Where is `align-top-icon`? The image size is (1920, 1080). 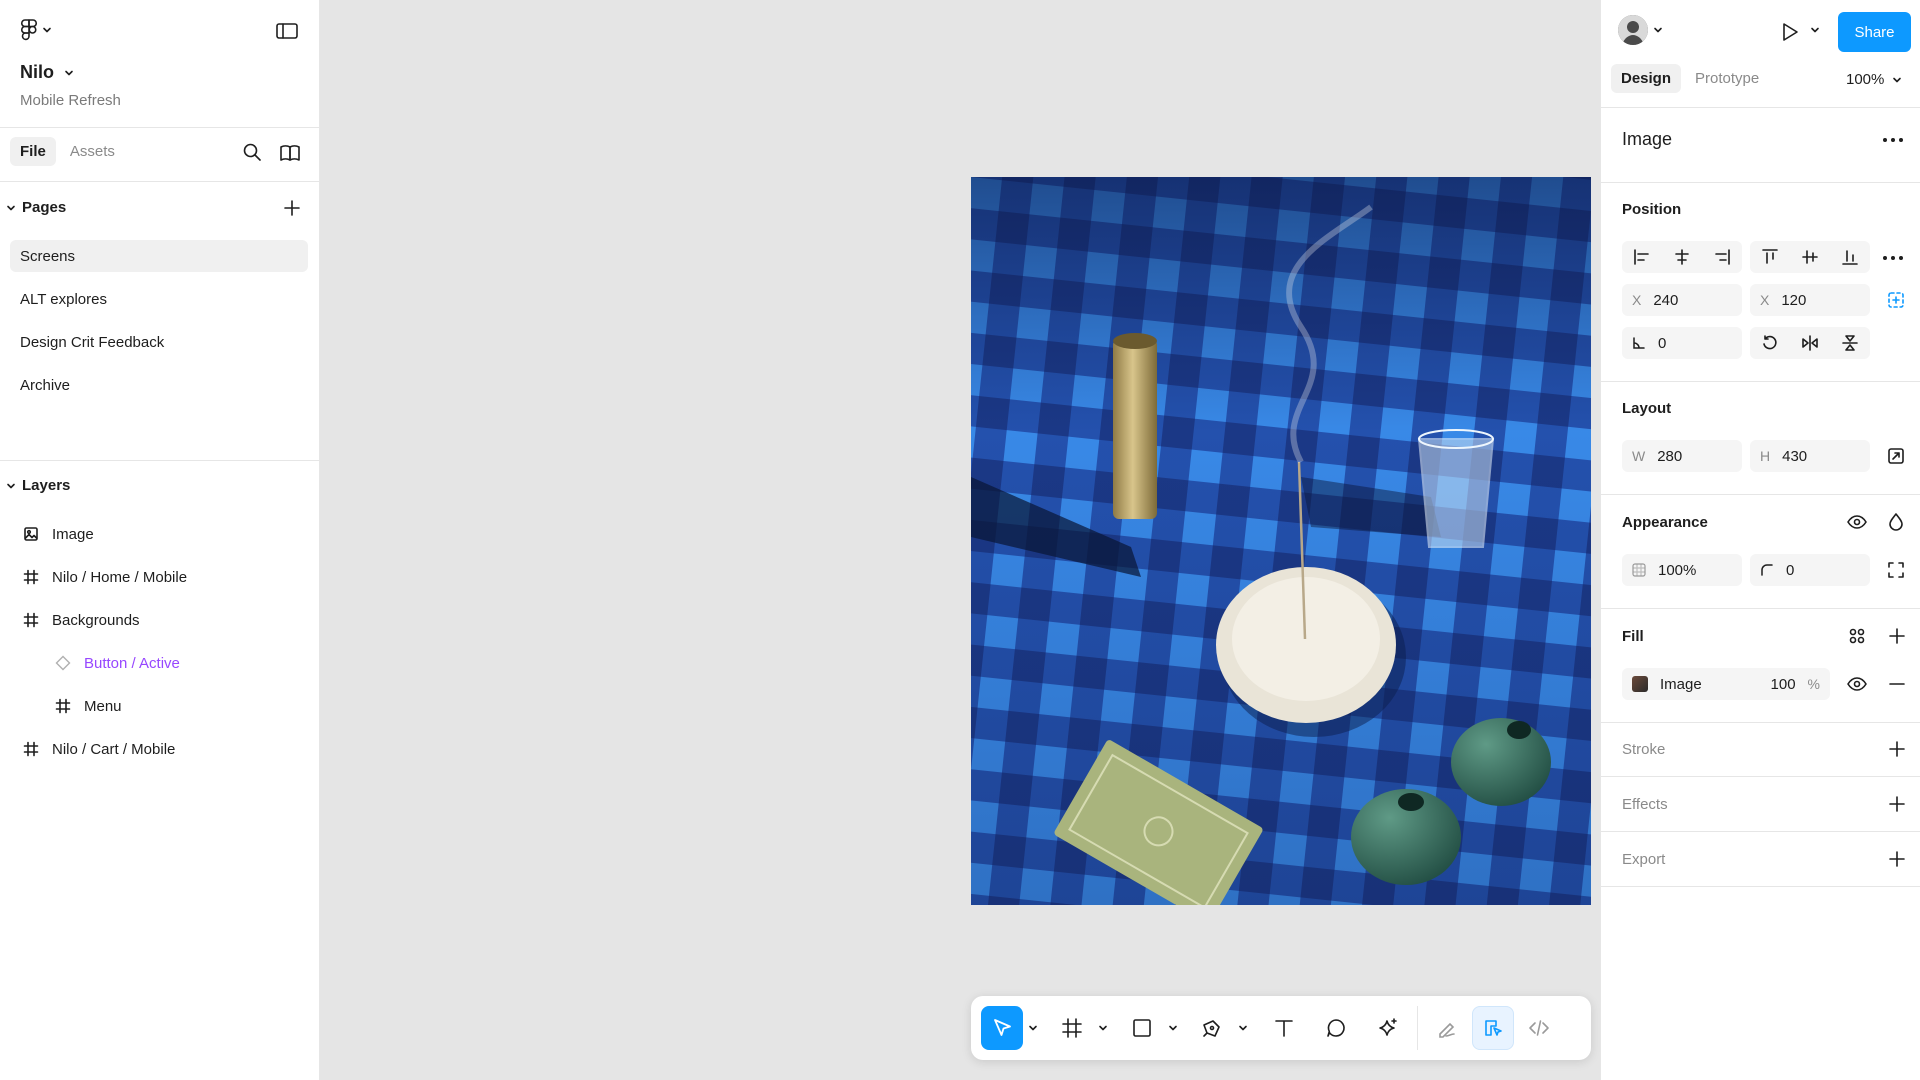
align-top-icon is located at coordinates (1770, 257).